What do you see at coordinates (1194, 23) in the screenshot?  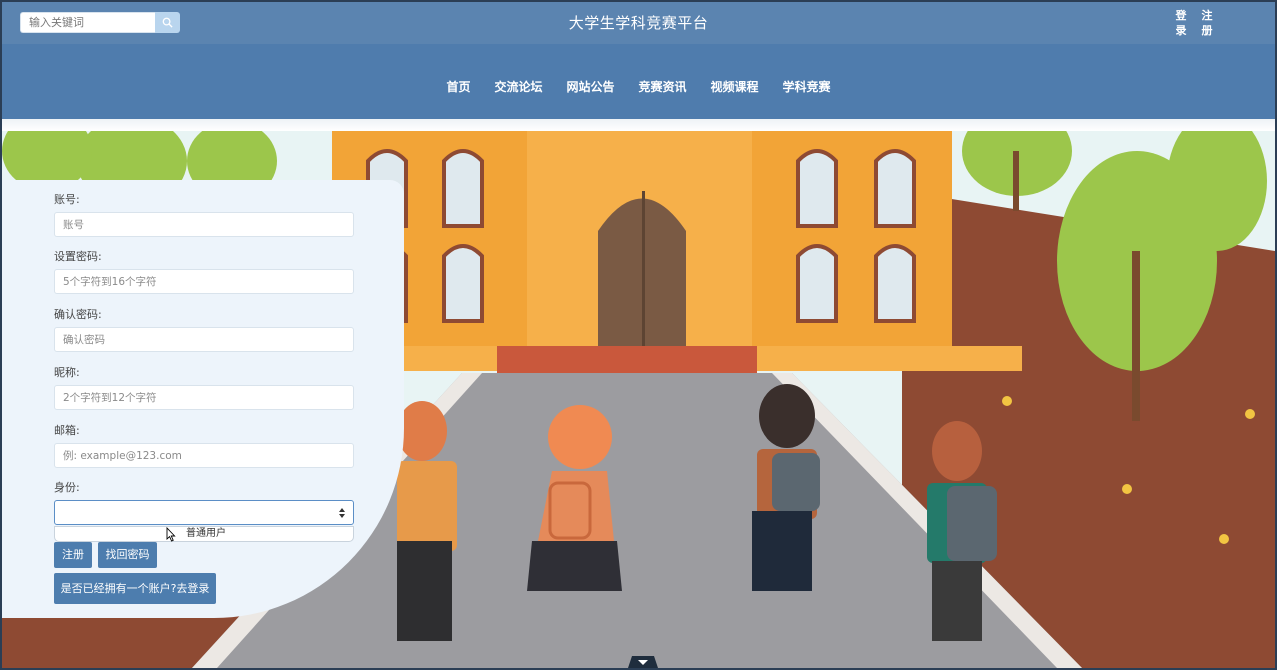 I see `auth-links: 登 注 录 册` at bounding box center [1194, 23].